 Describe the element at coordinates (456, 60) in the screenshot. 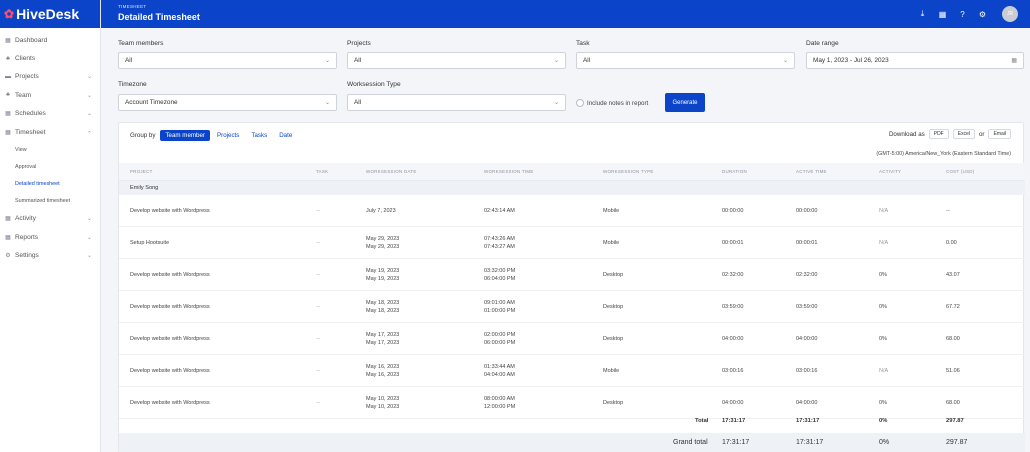

I see `projects-select: All ⌄` at that location.